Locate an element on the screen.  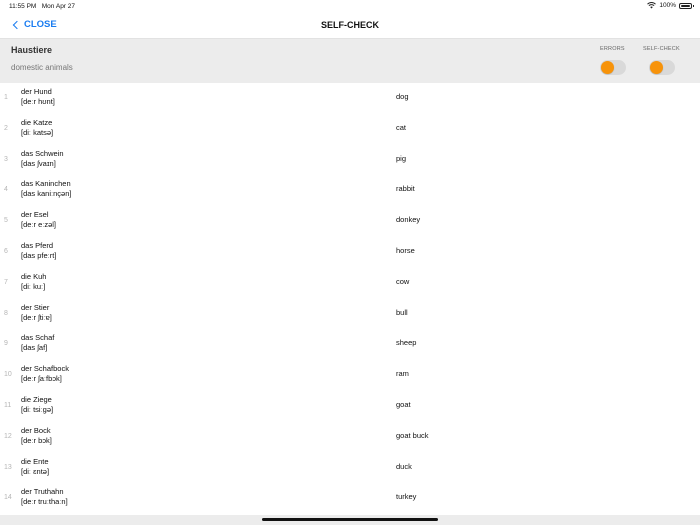
pronunciation: [deːr eːzəl] is located at coordinates (39, 225).